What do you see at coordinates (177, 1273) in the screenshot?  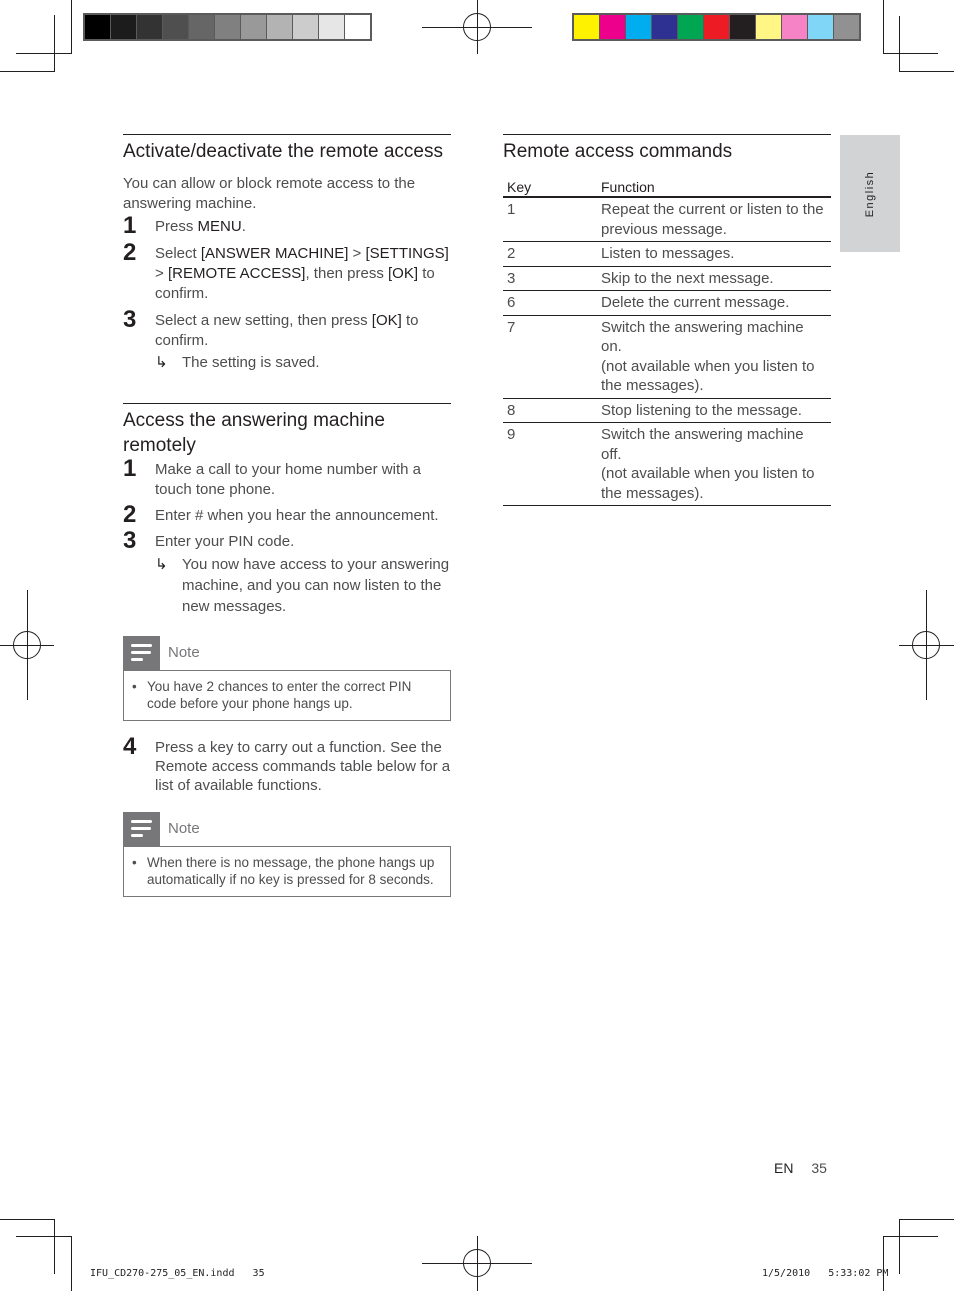 I see `slug-filename: IFU_CD270-275_05_EN.indd 35` at bounding box center [177, 1273].